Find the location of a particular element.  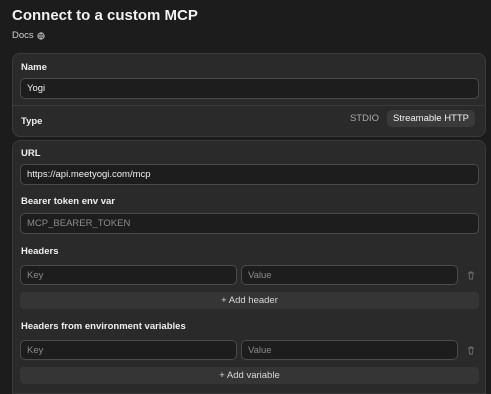

transport-type-toggle: STDIO Streamable HTTP is located at coordinates (409, 118).